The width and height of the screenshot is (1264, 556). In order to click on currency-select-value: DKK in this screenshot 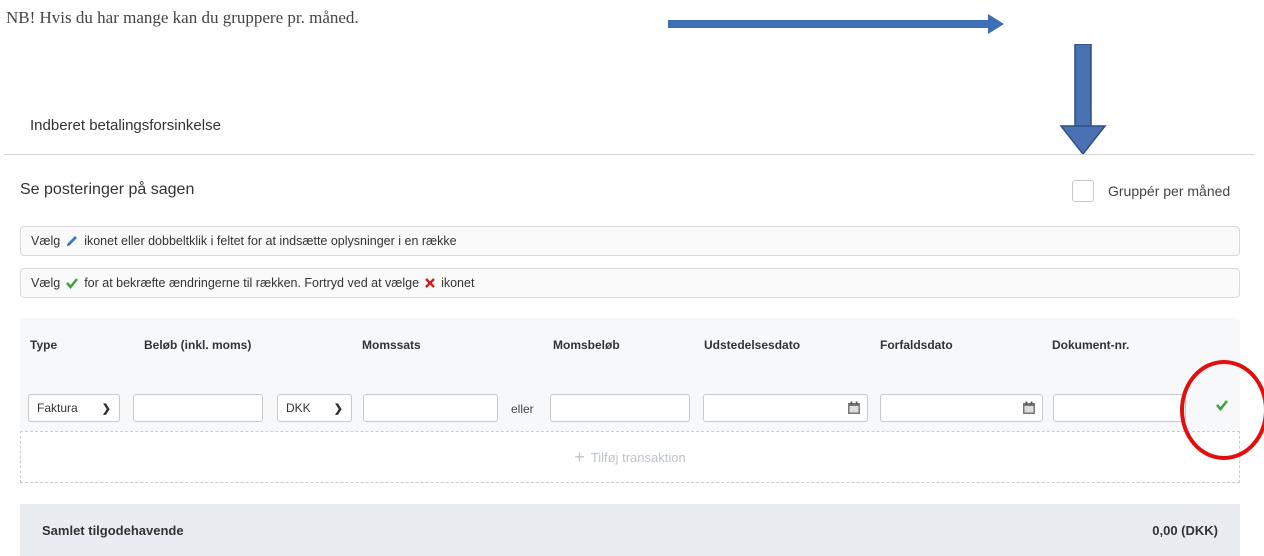, I will do `click(298, 408)`.